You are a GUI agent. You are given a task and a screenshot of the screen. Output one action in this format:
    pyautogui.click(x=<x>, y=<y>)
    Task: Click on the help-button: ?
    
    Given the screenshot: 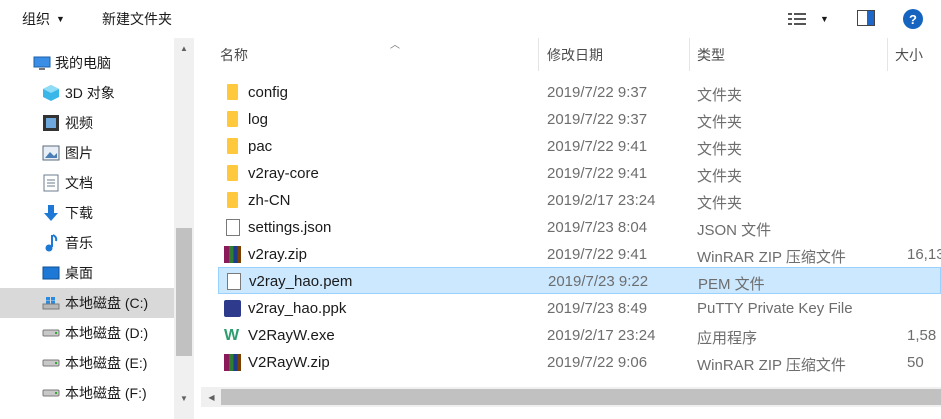 What is the action you would take?
    pyautogui.click(x=913, y=19)
    